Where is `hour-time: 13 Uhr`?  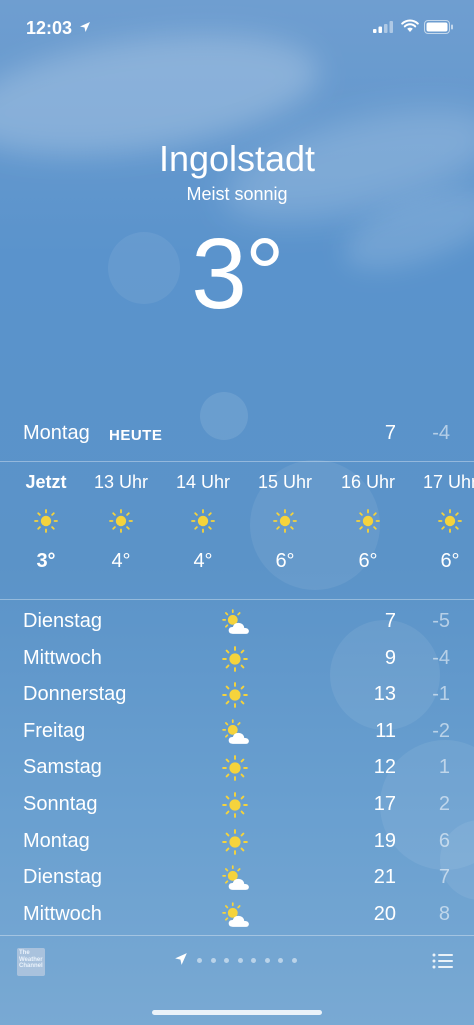 hour-time: 13 Uhr is located at coordinates (121, 482).